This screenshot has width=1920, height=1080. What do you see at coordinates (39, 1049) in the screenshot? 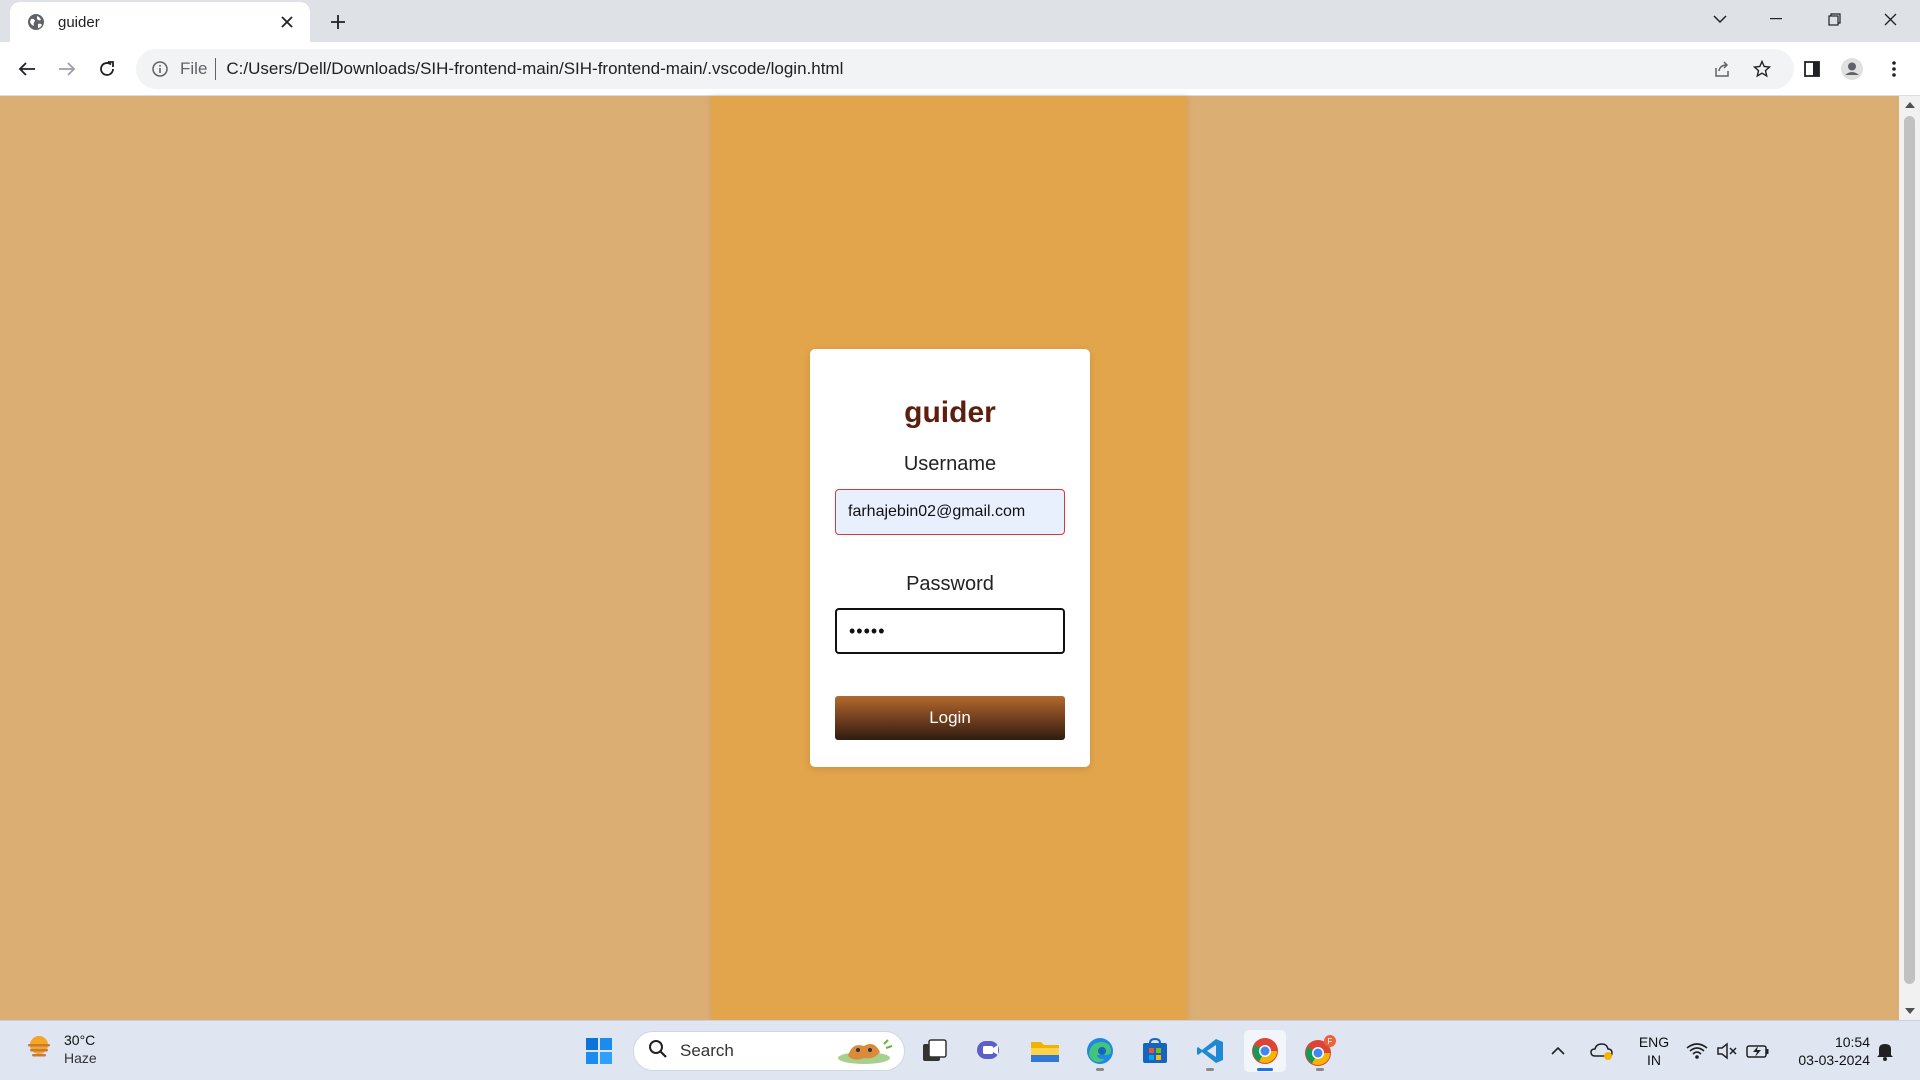
I see `weather-haze-icon` at bounding box center [39, 1049].